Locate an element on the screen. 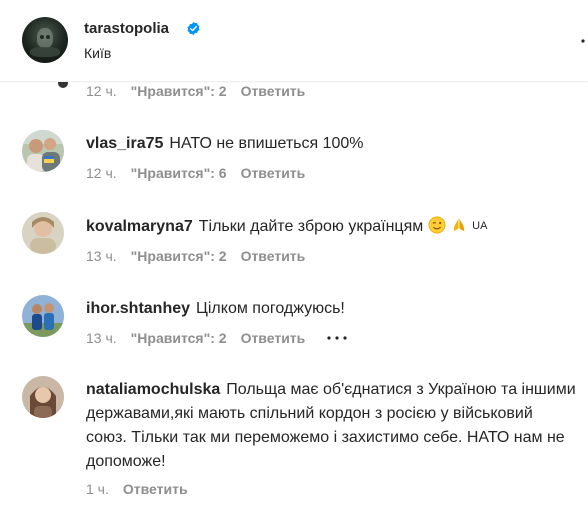 This screenshot has height=524, width=588. comment-text: НАТО не впишеться 100% is located at coordinates (266, 143).